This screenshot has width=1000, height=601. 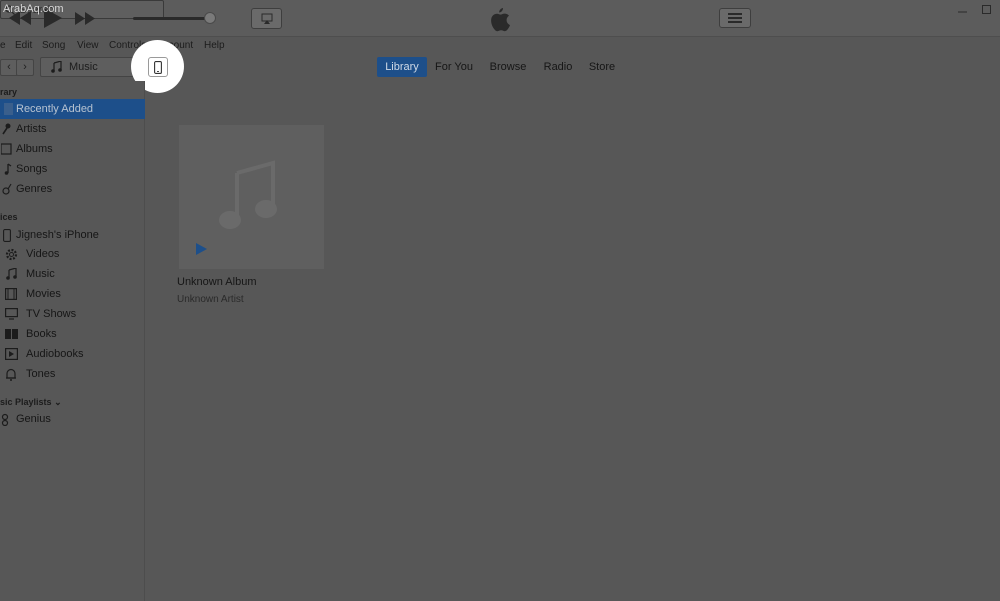 I want to click on sidebar-item-label: Songs, so click(x=32, y=169).